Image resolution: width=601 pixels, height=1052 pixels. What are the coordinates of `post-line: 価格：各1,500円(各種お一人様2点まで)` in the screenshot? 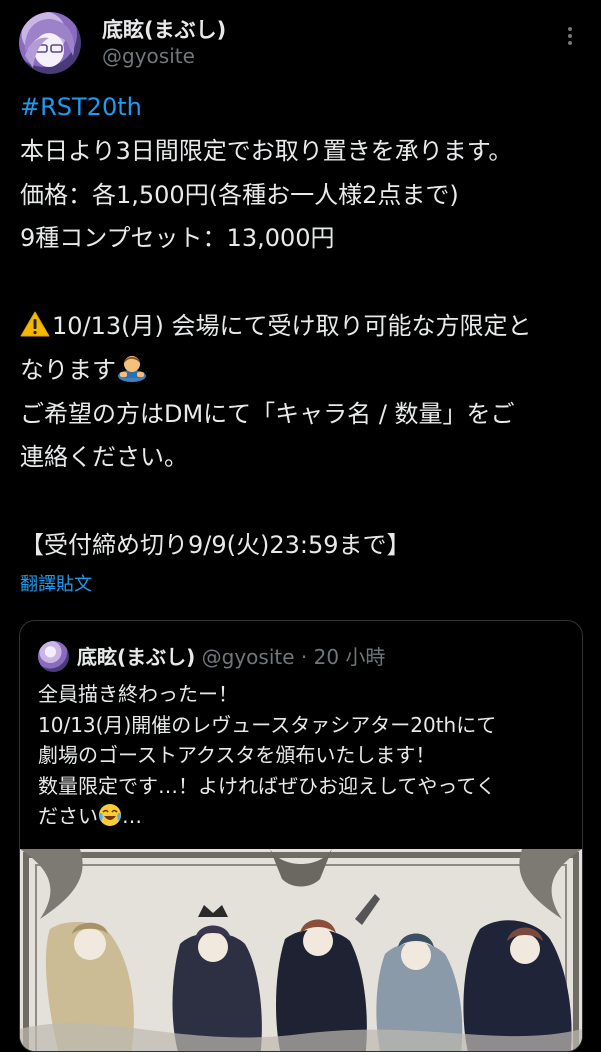 It's located at (239, 194).